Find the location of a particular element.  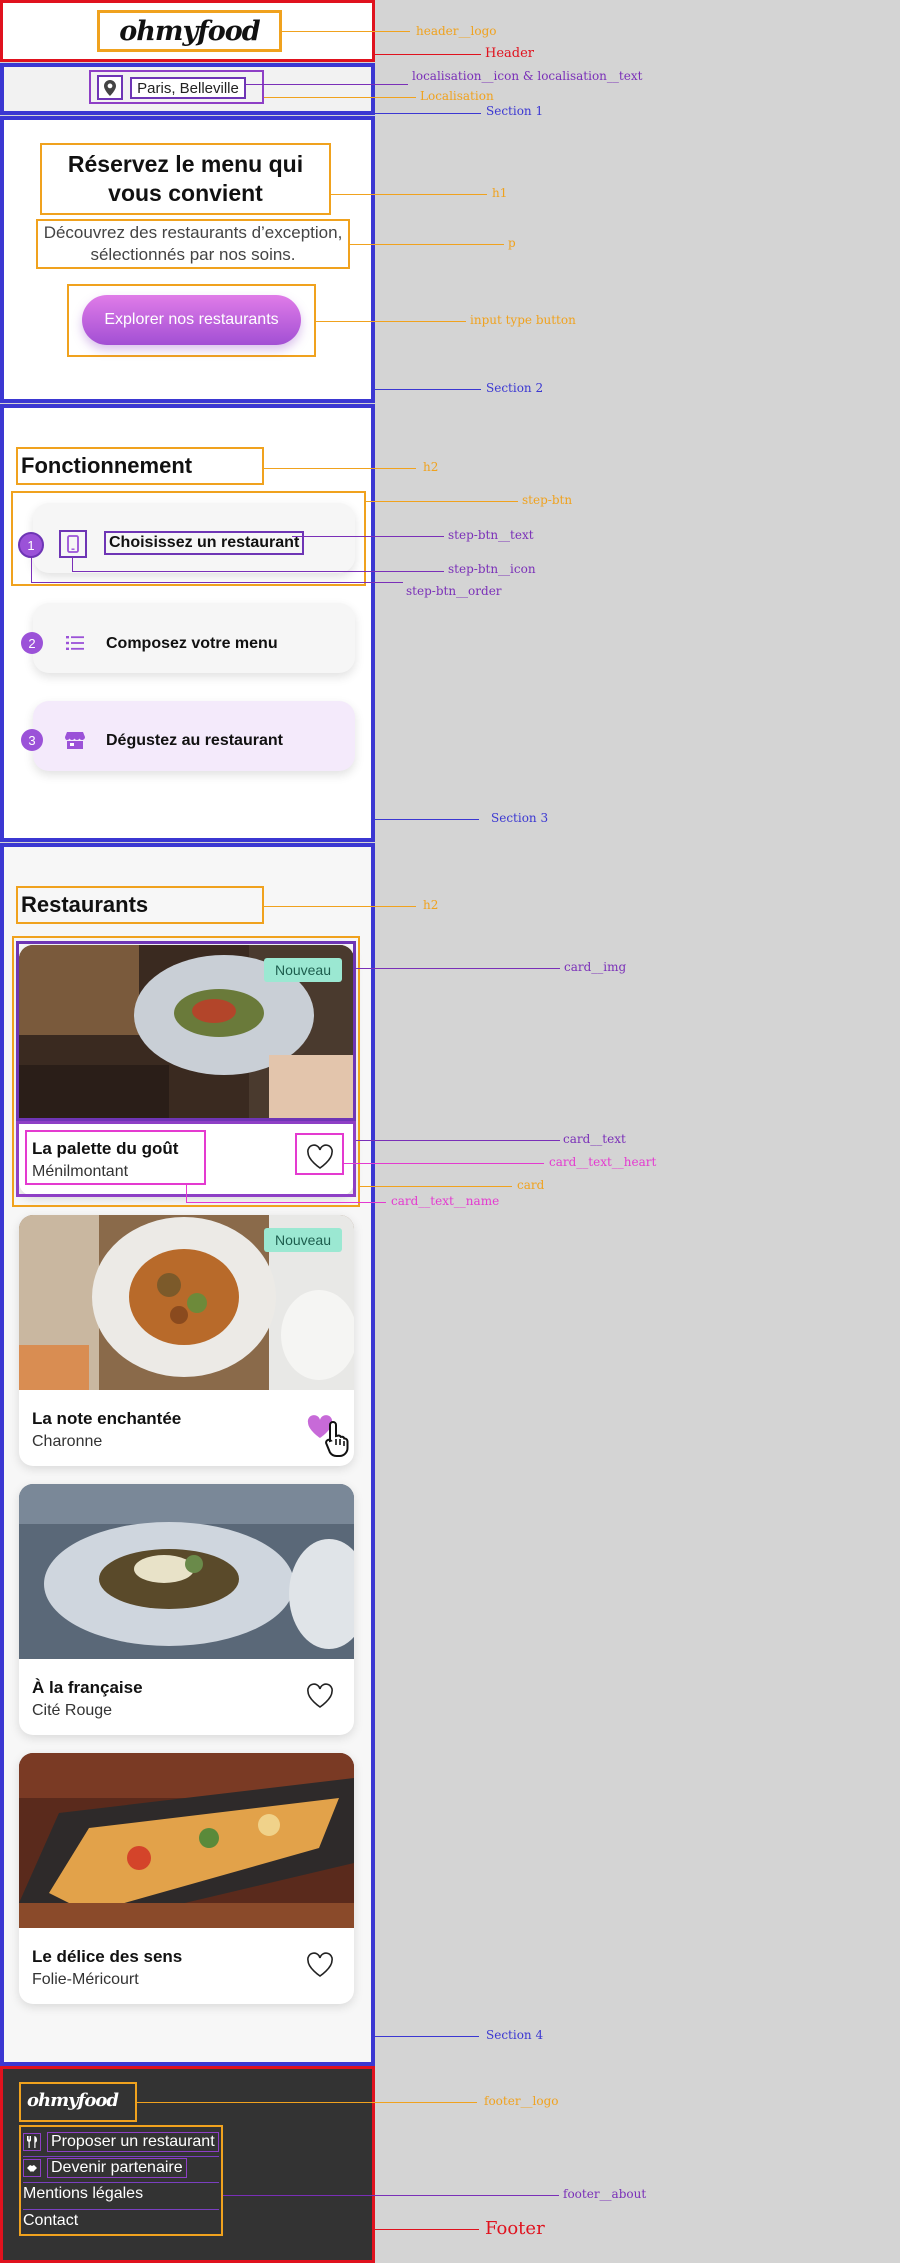

label-footer-about: footer__about is located at coordinates (605, 2194).